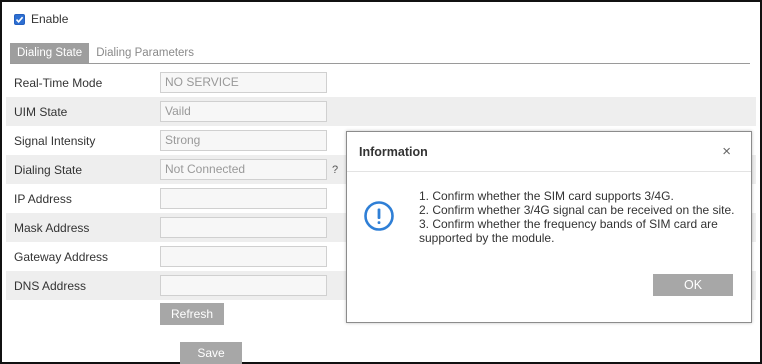 The width and height of the screenshot is (762, 364). Describe the element at coordinates (380, 53) in the screenshot. I see `tab-bar: Dialing State Dialing Parameters` at that location.